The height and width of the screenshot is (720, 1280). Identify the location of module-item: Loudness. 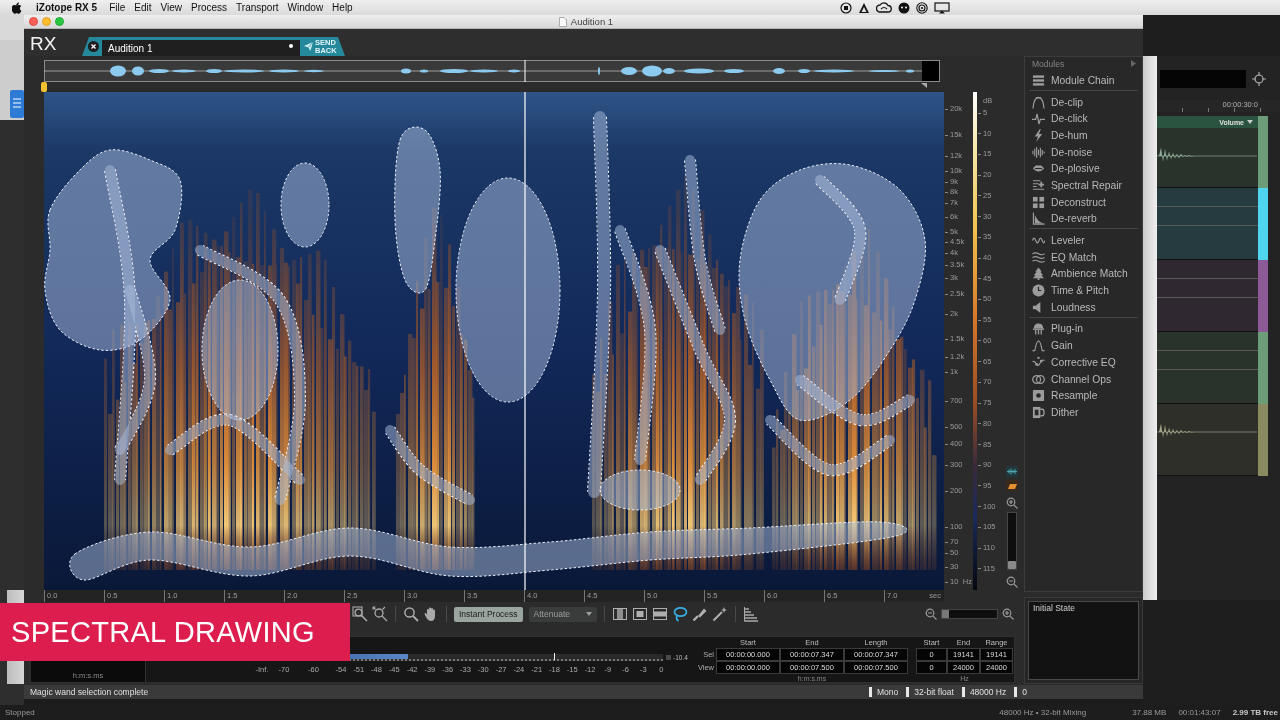
(1083, 307).